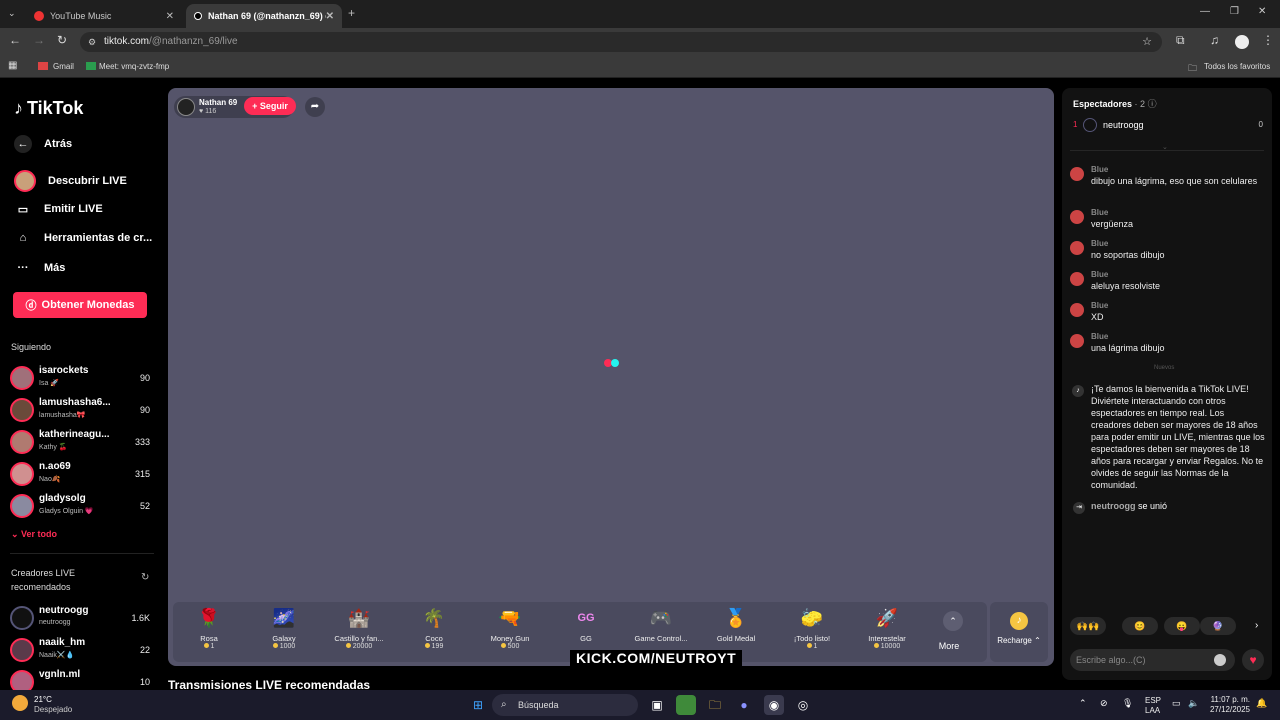  I want to click on network-off-icon: ⊘, so click(1104, 703).